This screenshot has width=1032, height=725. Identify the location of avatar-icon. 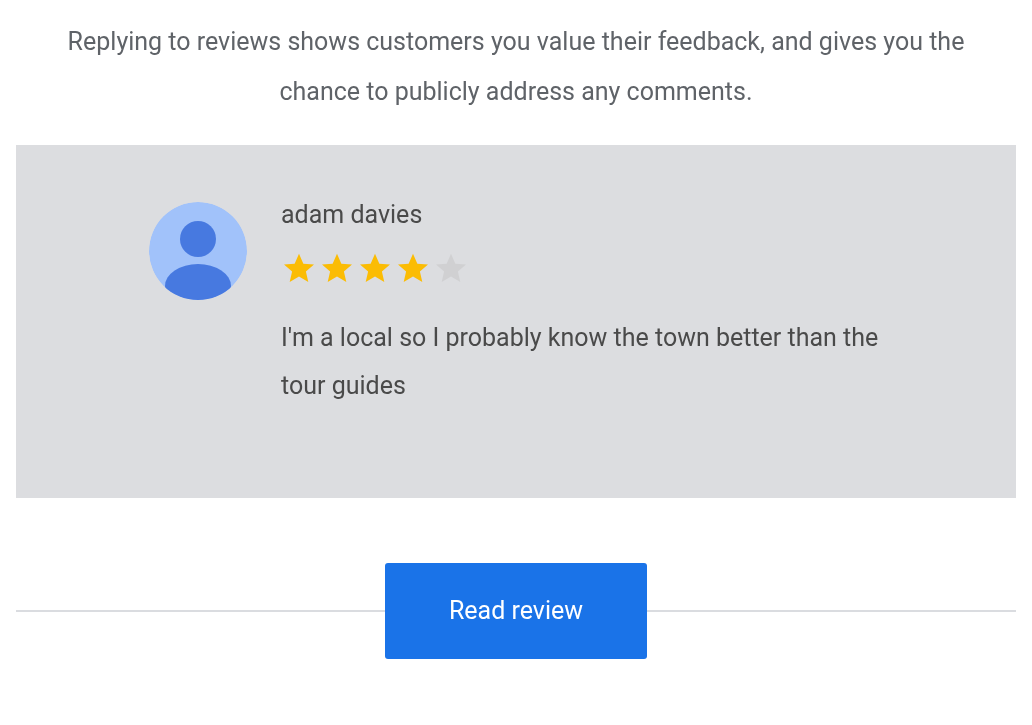
(198, 251).